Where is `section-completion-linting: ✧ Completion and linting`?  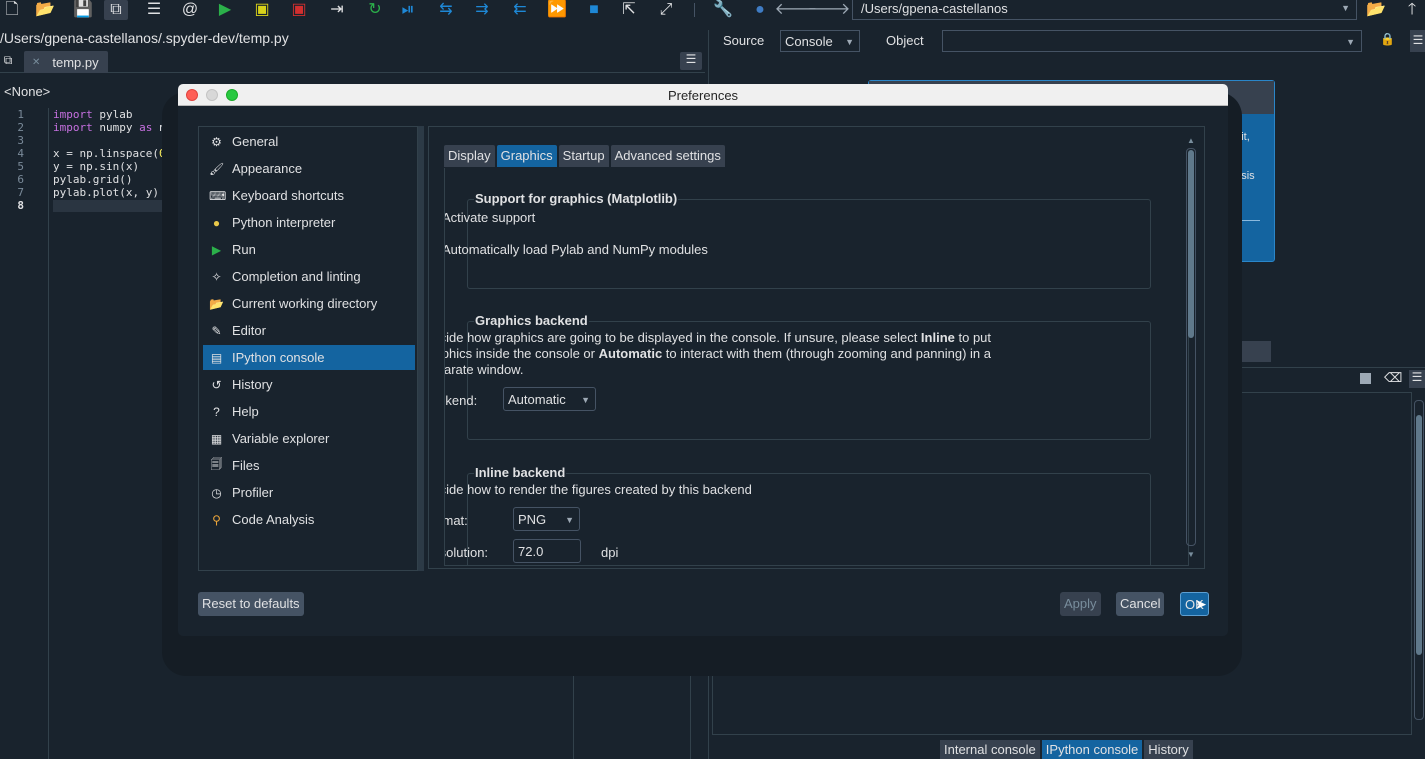
section-completion-linting: ✧ Completion and linting is located at coordinates (309, 276).